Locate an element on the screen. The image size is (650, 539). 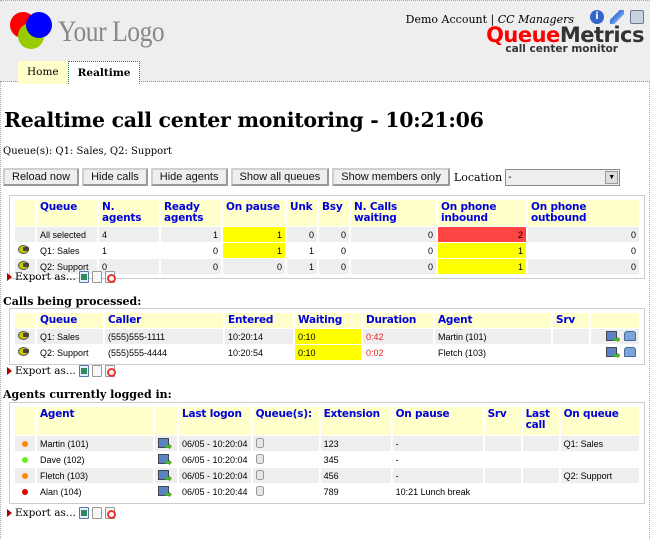
nav-tabs: Home Realtime is located at coordinates (79, 72).